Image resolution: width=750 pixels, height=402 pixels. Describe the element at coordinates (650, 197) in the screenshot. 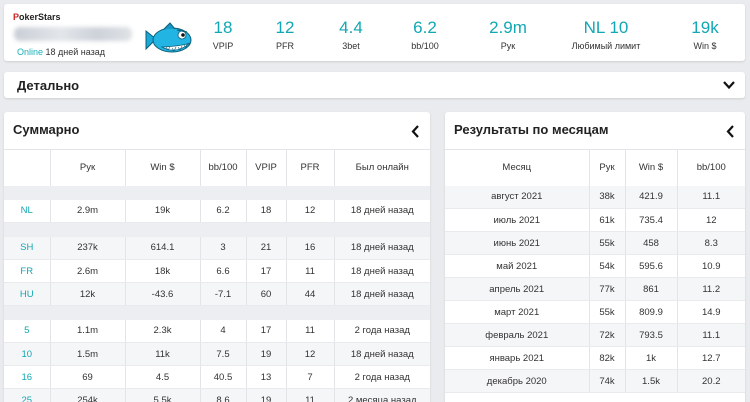

I see `cell: 421.9` at that location.